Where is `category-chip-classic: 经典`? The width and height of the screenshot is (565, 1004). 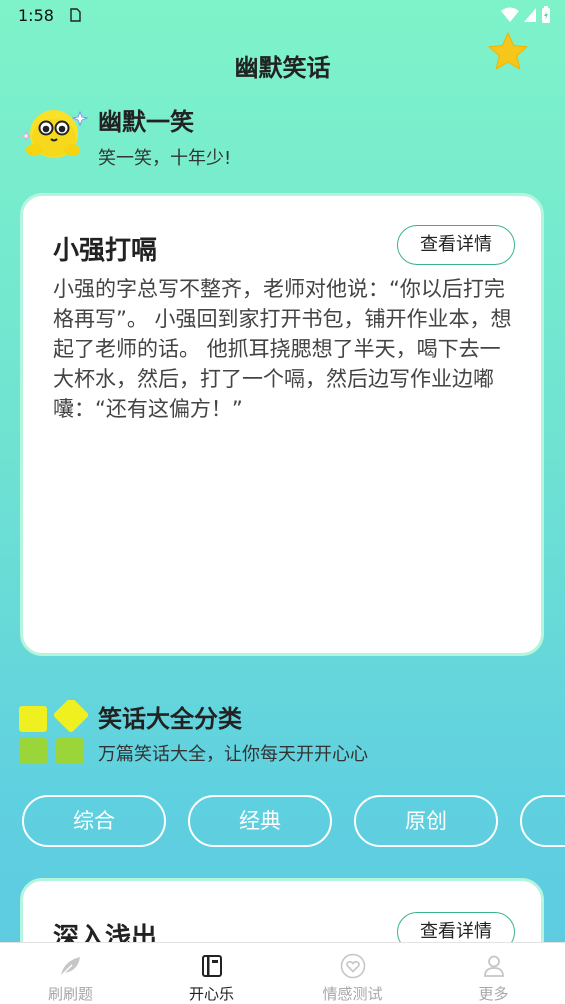
category-chip-classic: 经典 is located at coordinates (260, 821).